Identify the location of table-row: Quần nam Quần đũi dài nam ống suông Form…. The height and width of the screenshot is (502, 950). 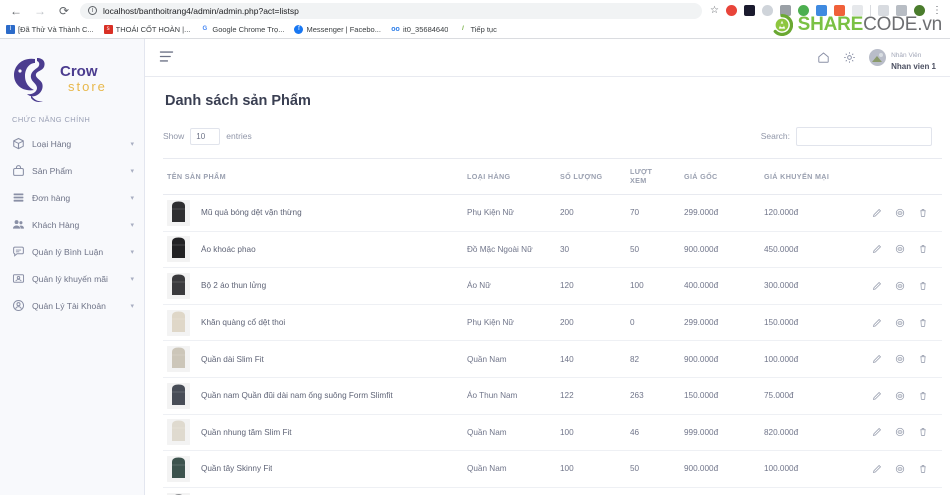
(552, 396).